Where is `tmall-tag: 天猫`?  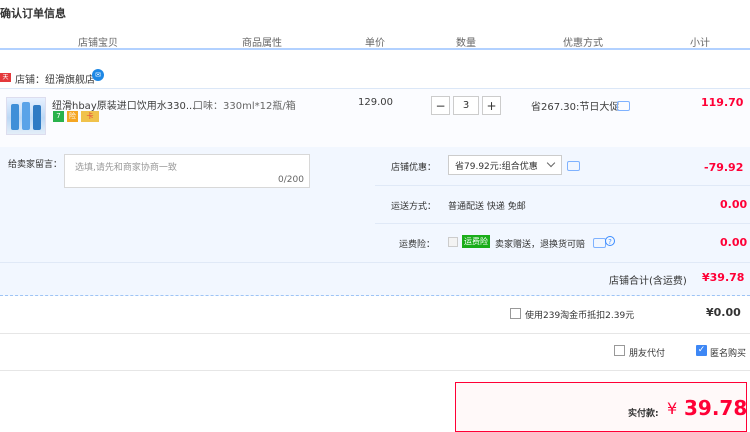
tmall-tag: 天猫 is located at coordinates (5, 81).